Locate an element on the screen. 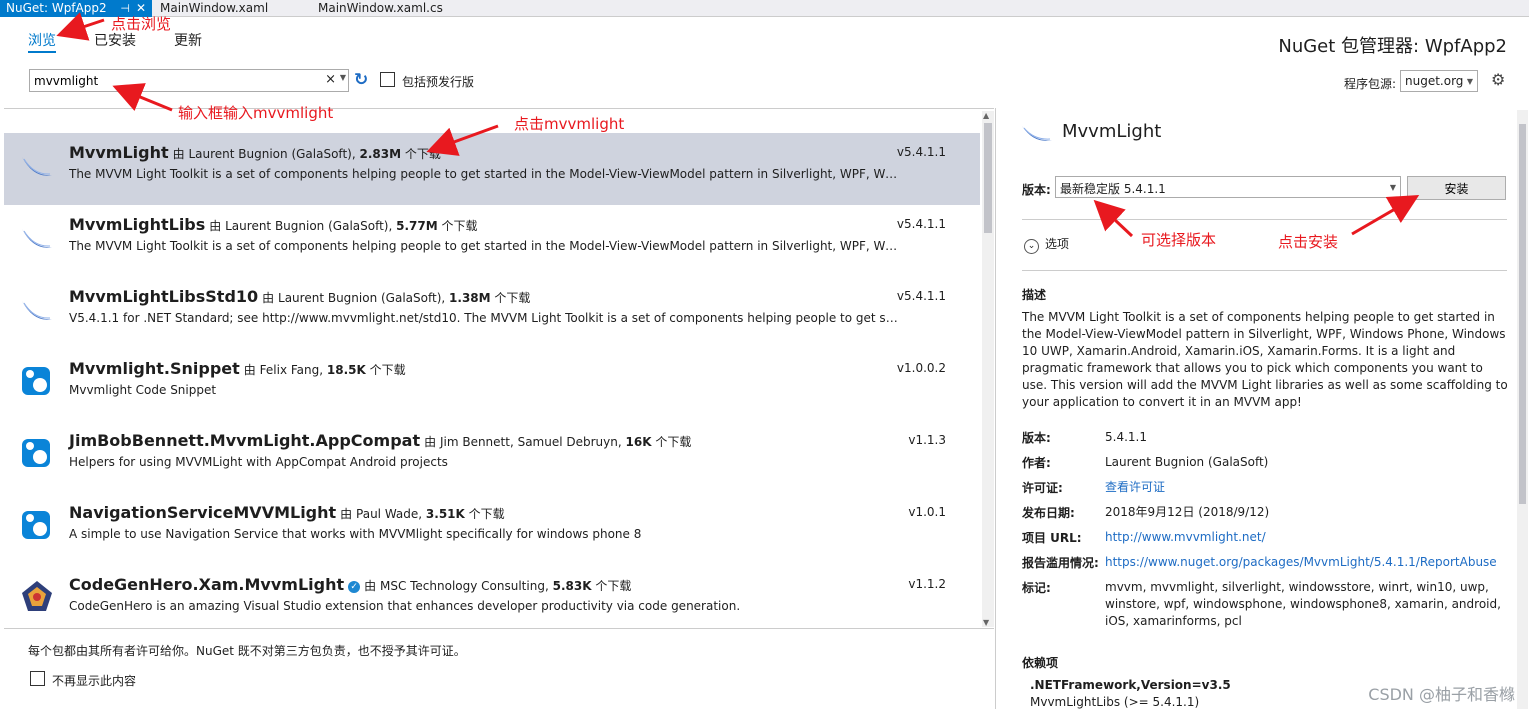  package-downloads: 3.51K is located at coordinates (445, 514).